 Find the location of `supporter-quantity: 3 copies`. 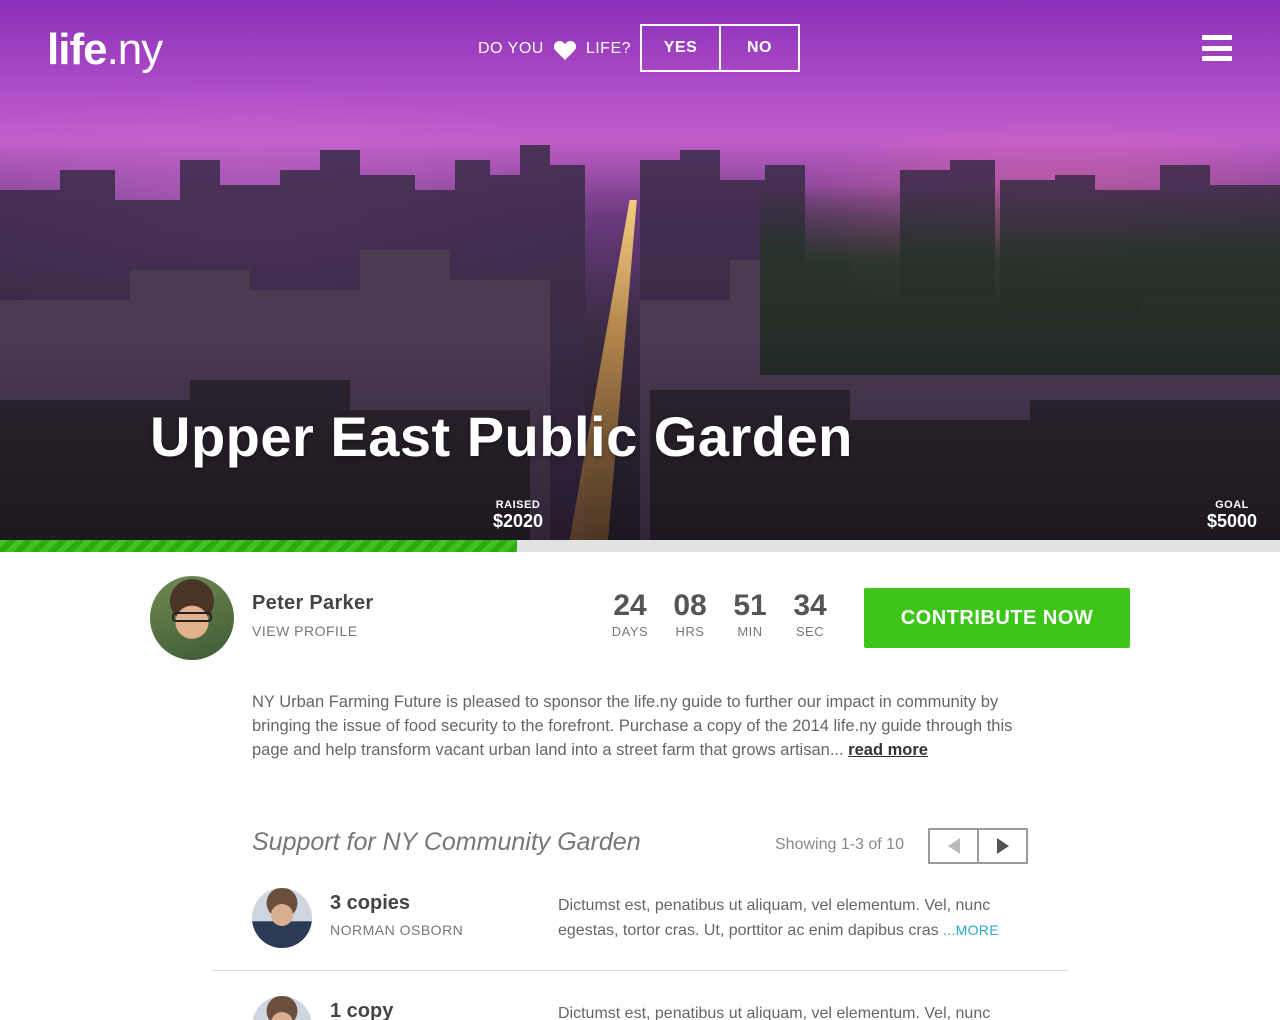

supporter-quantity: 3 copies is located at coordinates (370, 903).